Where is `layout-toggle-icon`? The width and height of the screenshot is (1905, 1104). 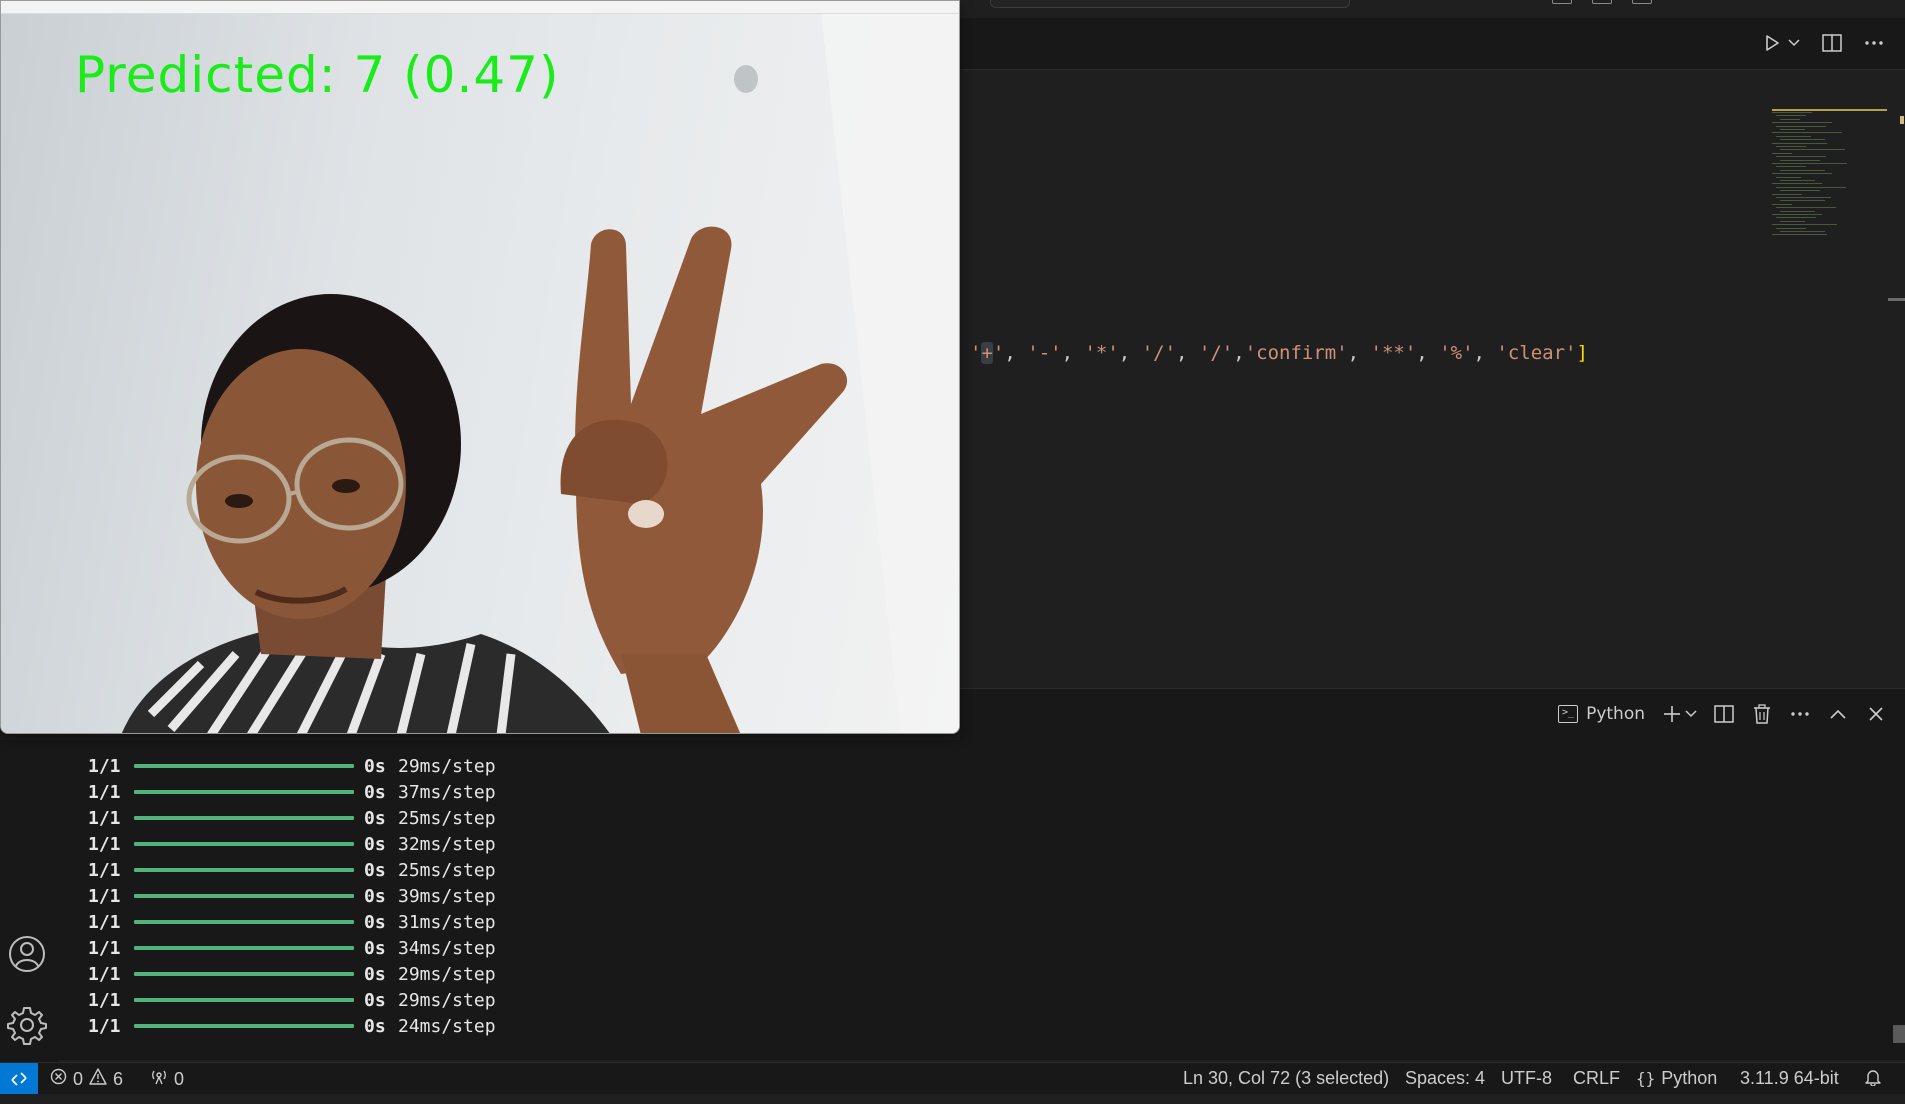 layout-toggle-icon is located at coordinates (1562, 2).